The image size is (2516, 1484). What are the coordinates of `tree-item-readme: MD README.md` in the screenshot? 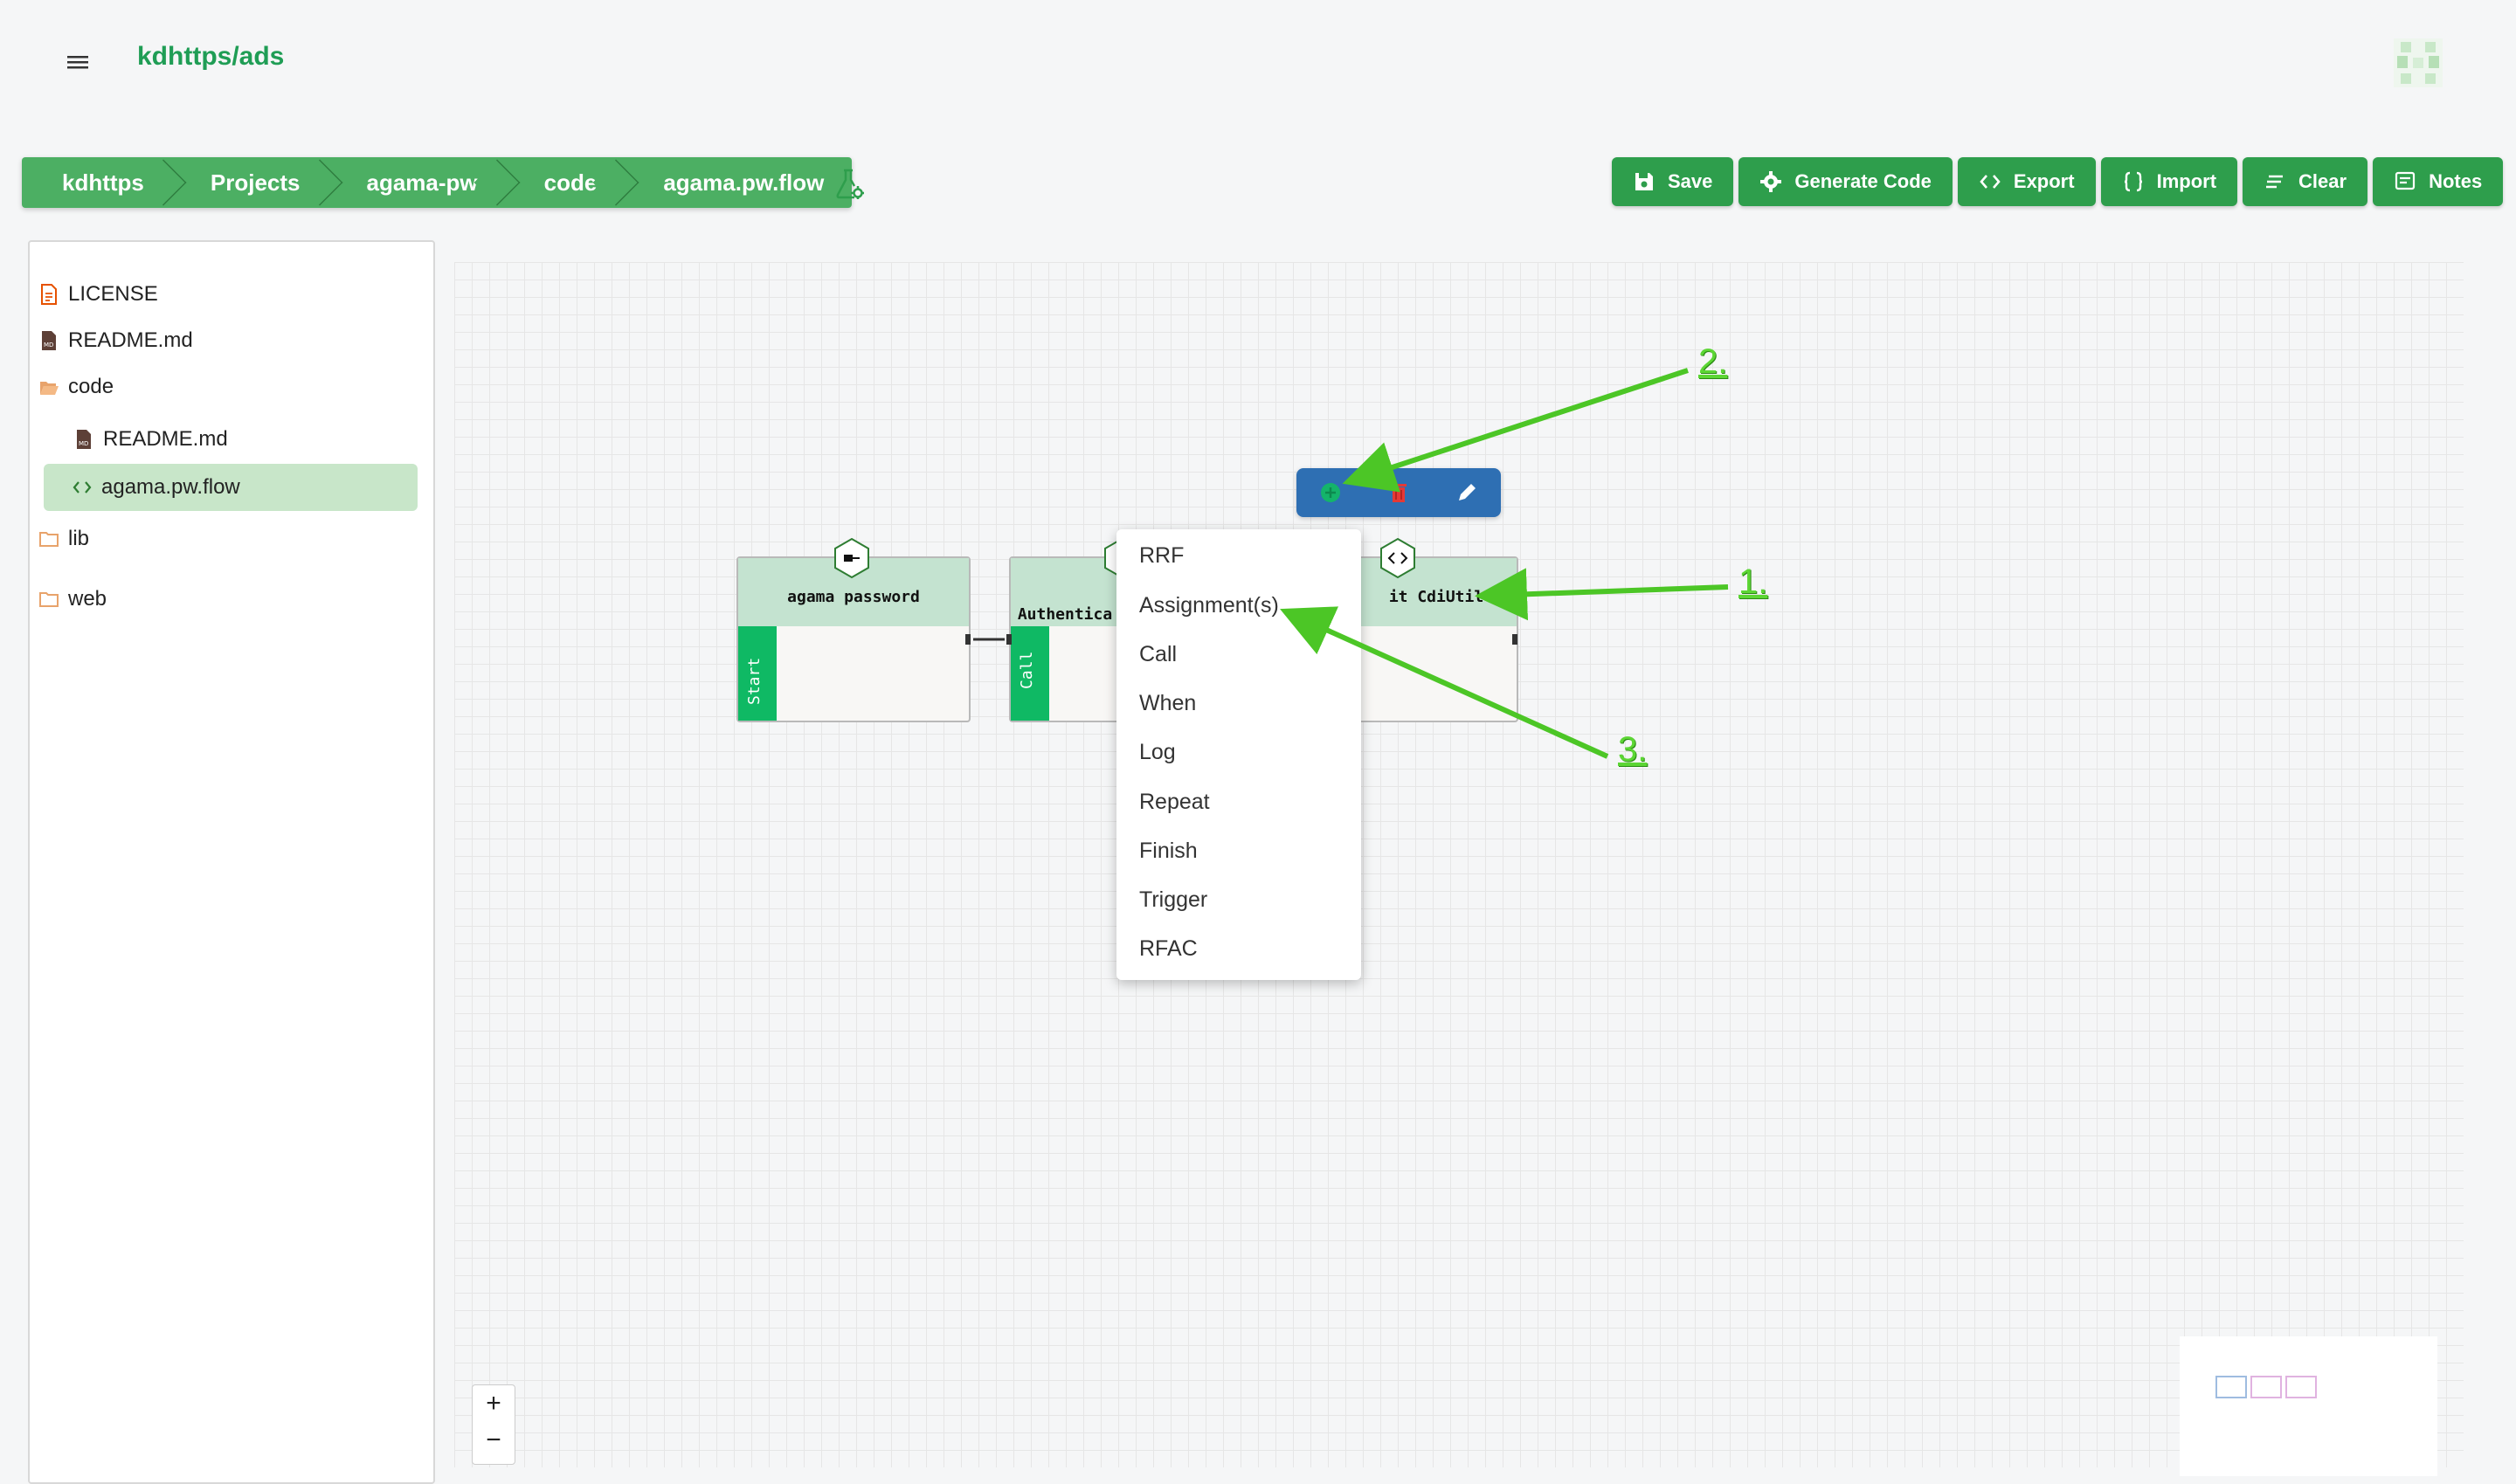 It's located at (115, 340).